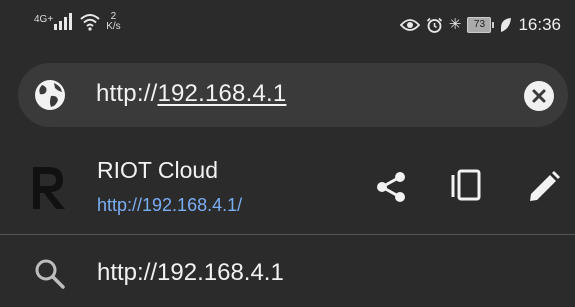 This screenshot has width=575, height=307. Describe the element at coordinates (77, 22) in the screenshot. I see `status-left: 4G+ 2 K/s` at that location.